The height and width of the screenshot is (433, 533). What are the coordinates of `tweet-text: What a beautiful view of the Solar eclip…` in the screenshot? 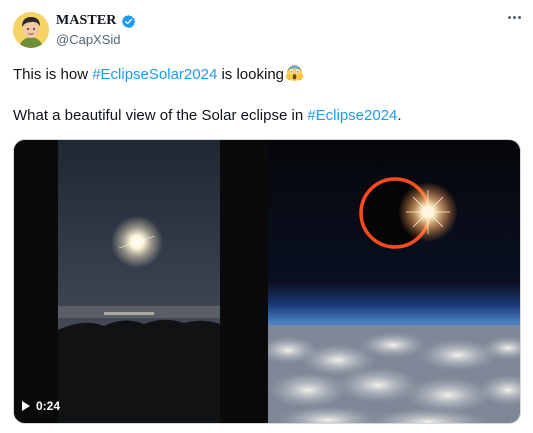 It's located at (160, 115).